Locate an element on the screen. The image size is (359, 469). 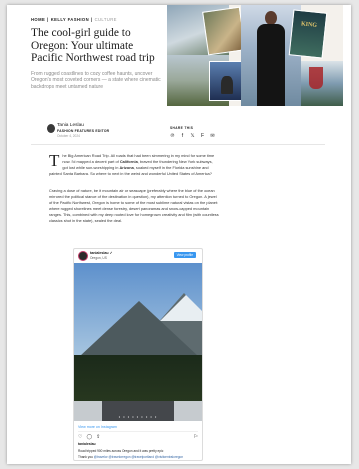
instagram-actions: ♡ ◯ ⇪ is located at coordinates (89, 437).